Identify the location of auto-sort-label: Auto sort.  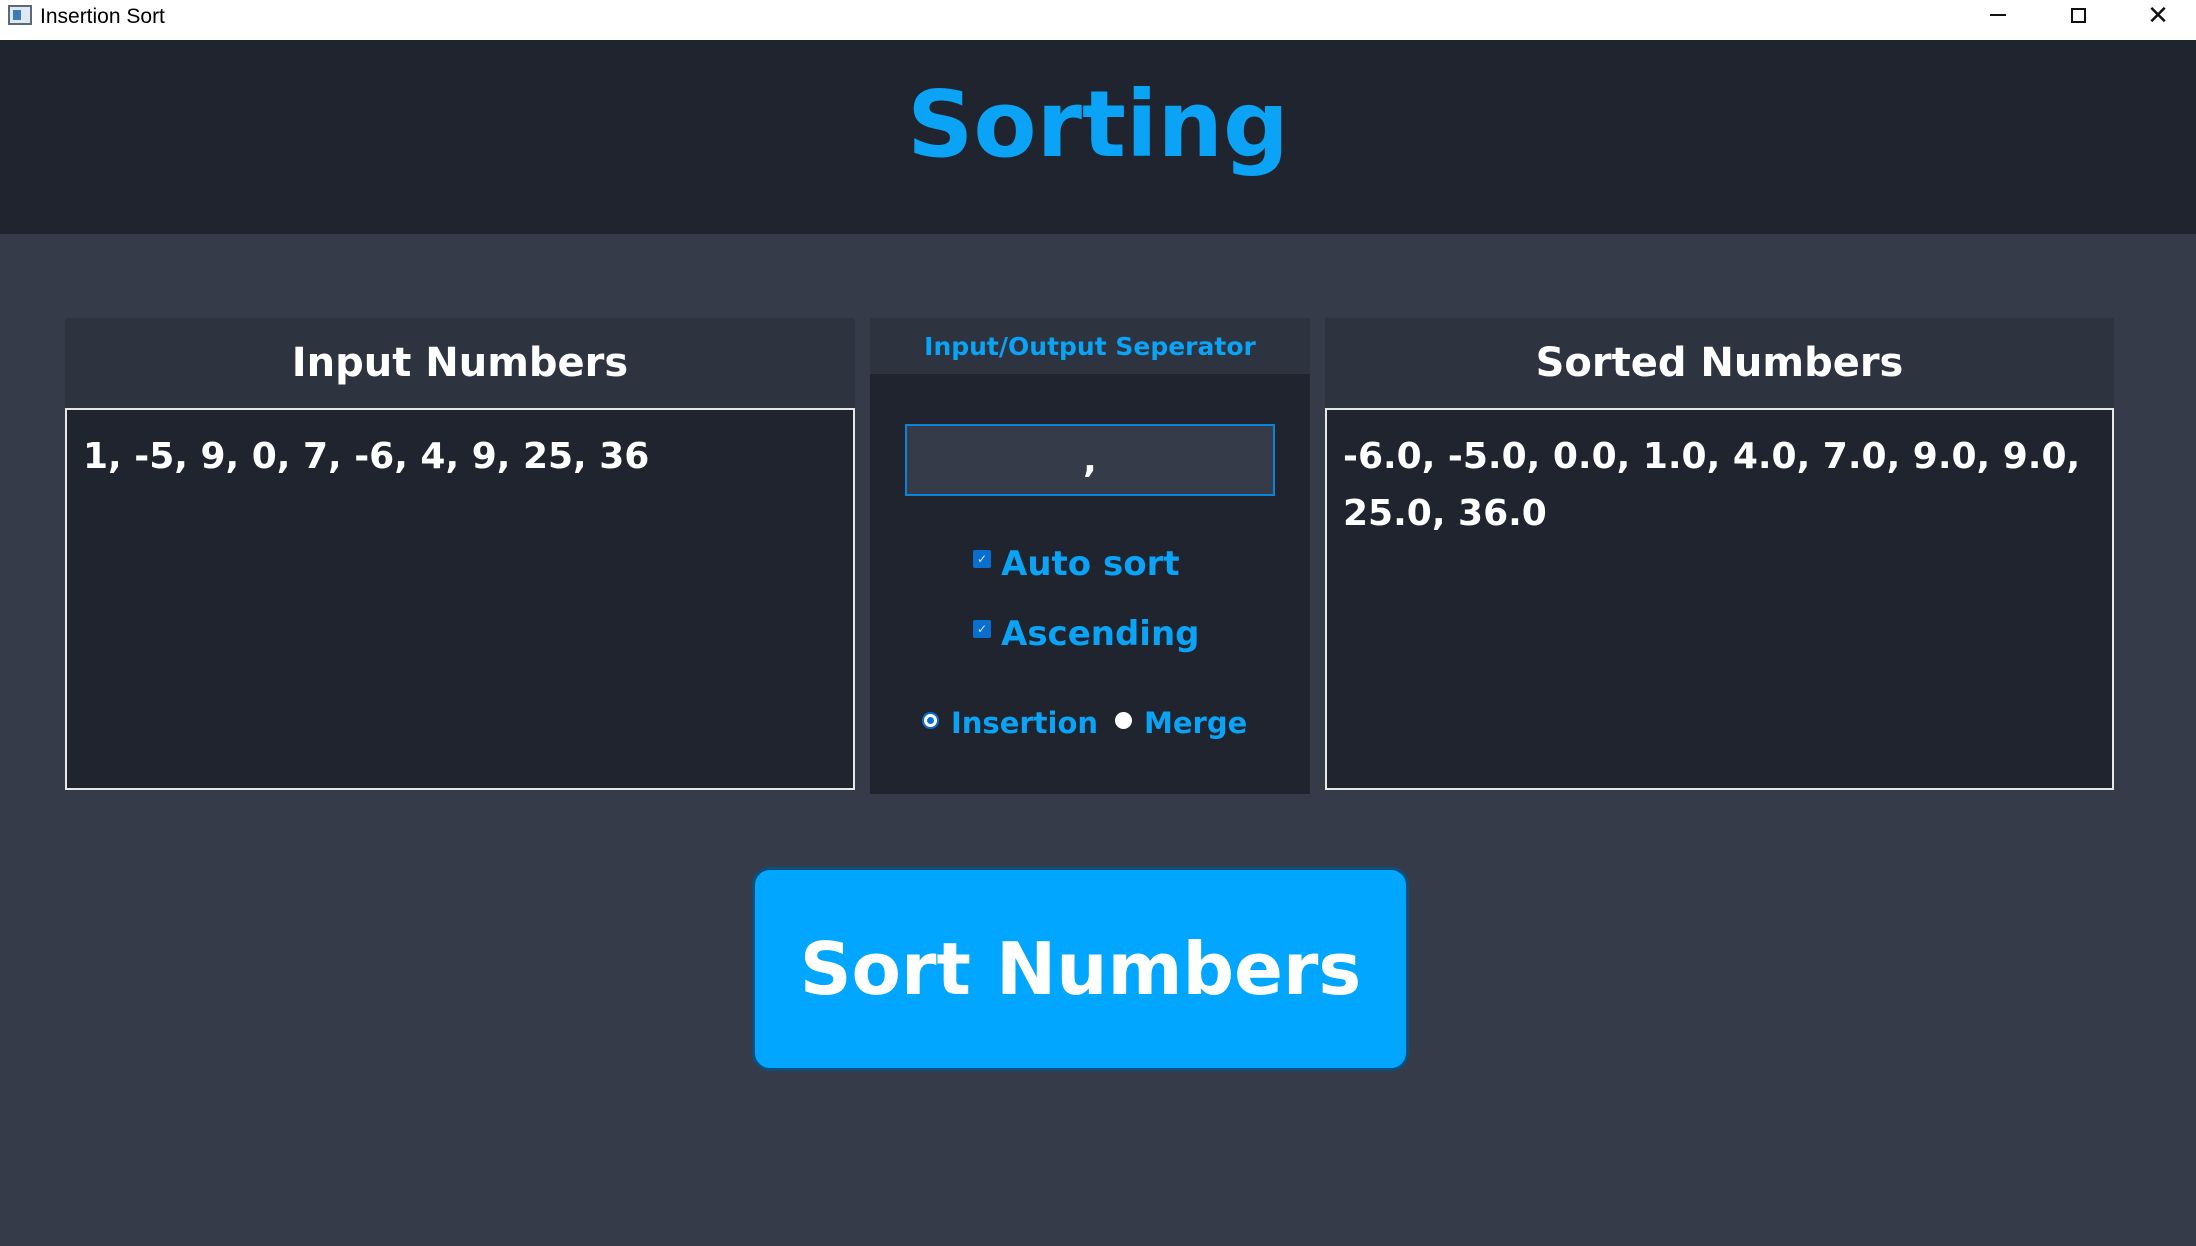
(1090, 564).